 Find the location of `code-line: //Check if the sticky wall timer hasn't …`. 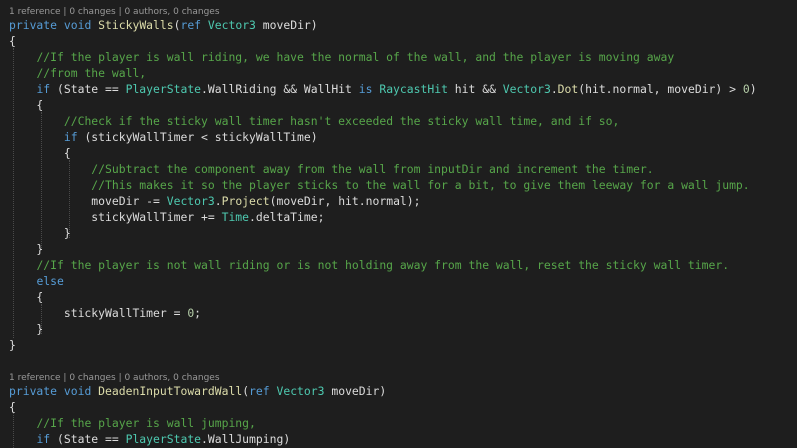

code-line: //Check if the sticky wall timer hasn't … is located at coordinates (398, 121).